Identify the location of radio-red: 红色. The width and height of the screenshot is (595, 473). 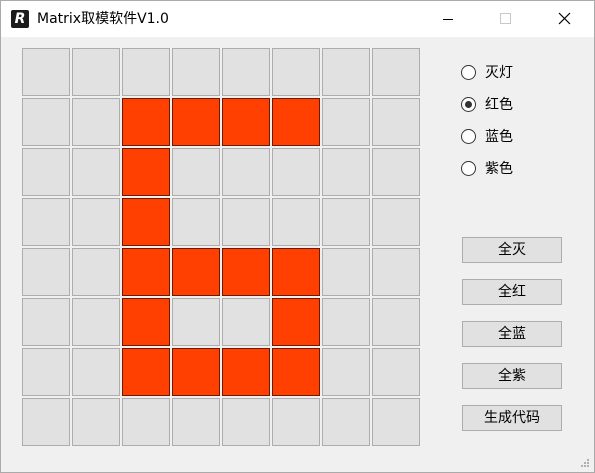
(511, 106).